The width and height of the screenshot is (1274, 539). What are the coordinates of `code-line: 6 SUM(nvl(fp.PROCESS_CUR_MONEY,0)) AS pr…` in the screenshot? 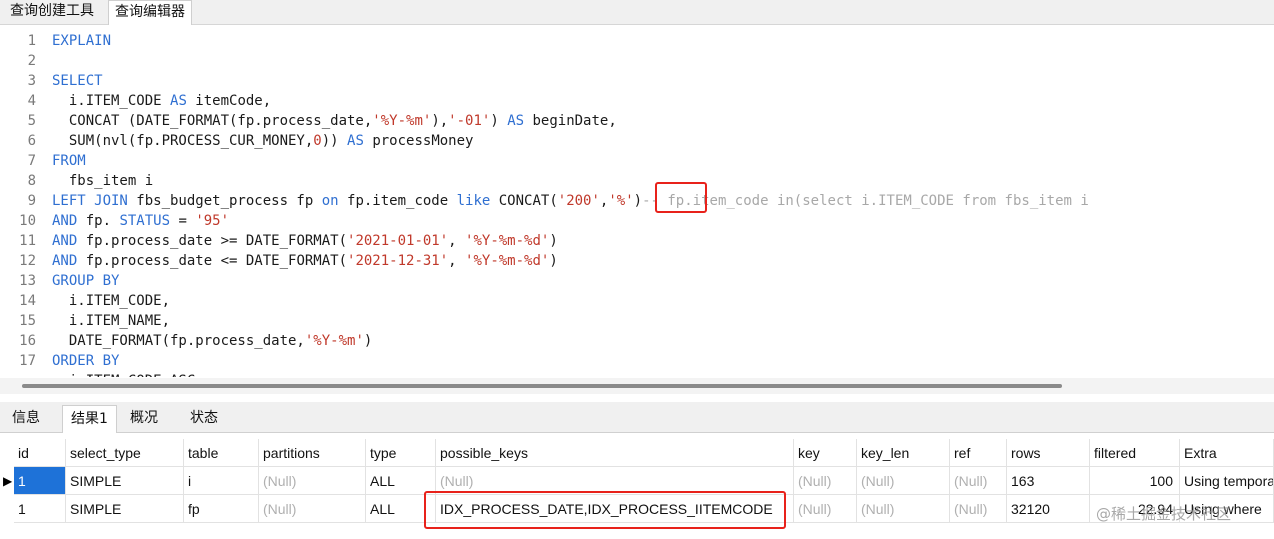 It's located at (637, 141).